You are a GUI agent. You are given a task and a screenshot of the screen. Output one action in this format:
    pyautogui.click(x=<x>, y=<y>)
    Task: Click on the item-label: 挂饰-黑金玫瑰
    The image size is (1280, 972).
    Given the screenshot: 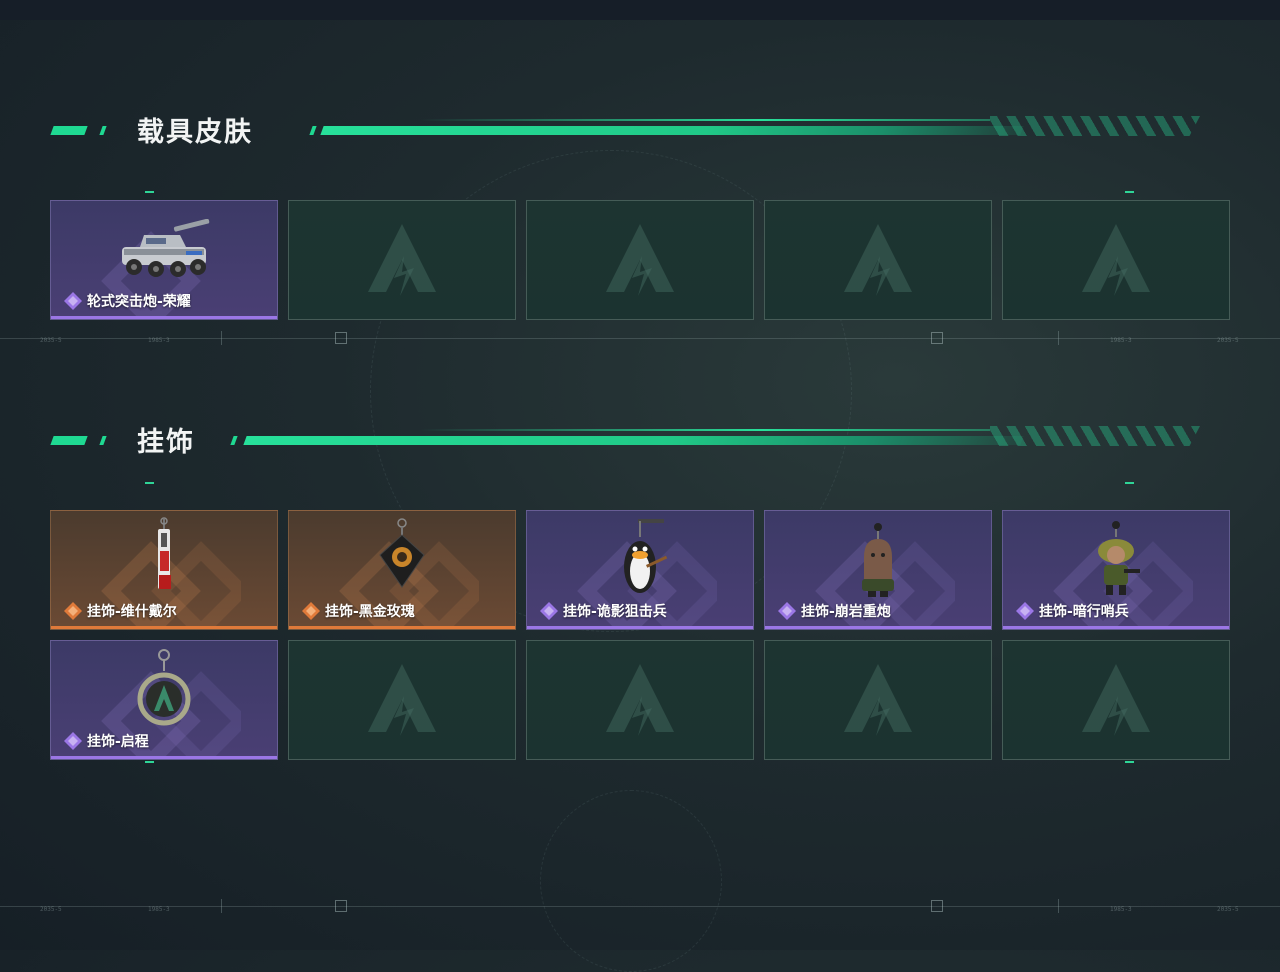 What is the action you would take?
    pyautogui.click(x=358, y=611)
    